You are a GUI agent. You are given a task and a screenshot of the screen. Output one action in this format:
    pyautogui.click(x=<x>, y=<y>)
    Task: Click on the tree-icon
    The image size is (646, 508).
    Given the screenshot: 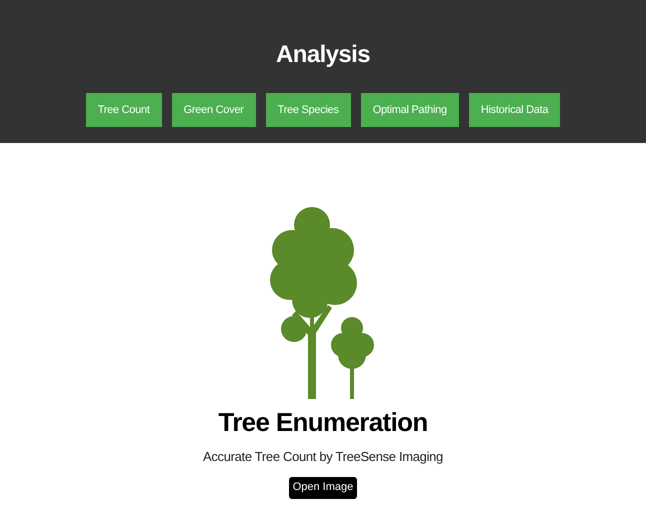 What is the action you would take?
    pyautogui.click(x=323, y=302)
    